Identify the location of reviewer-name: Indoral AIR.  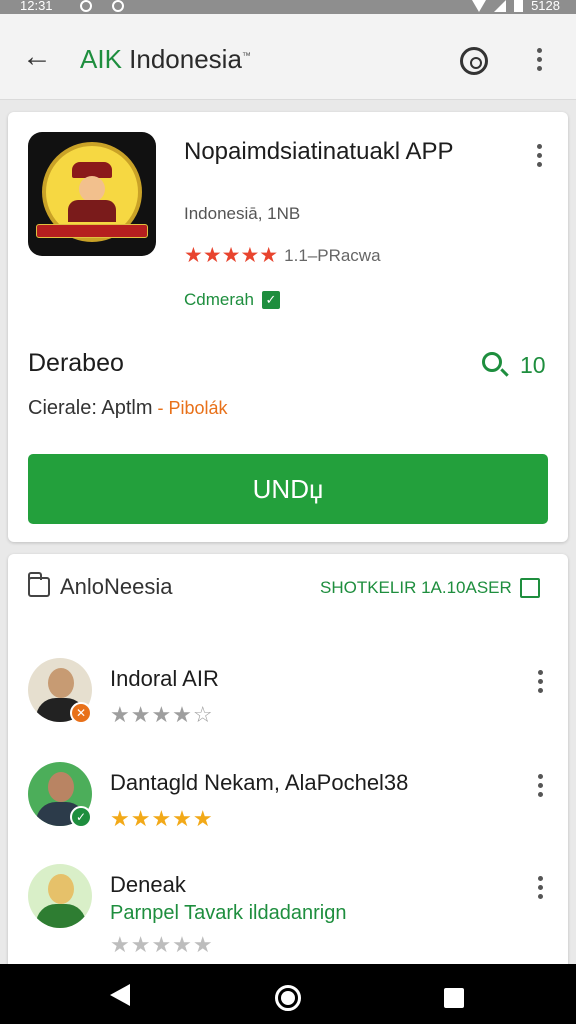
(164, 678).